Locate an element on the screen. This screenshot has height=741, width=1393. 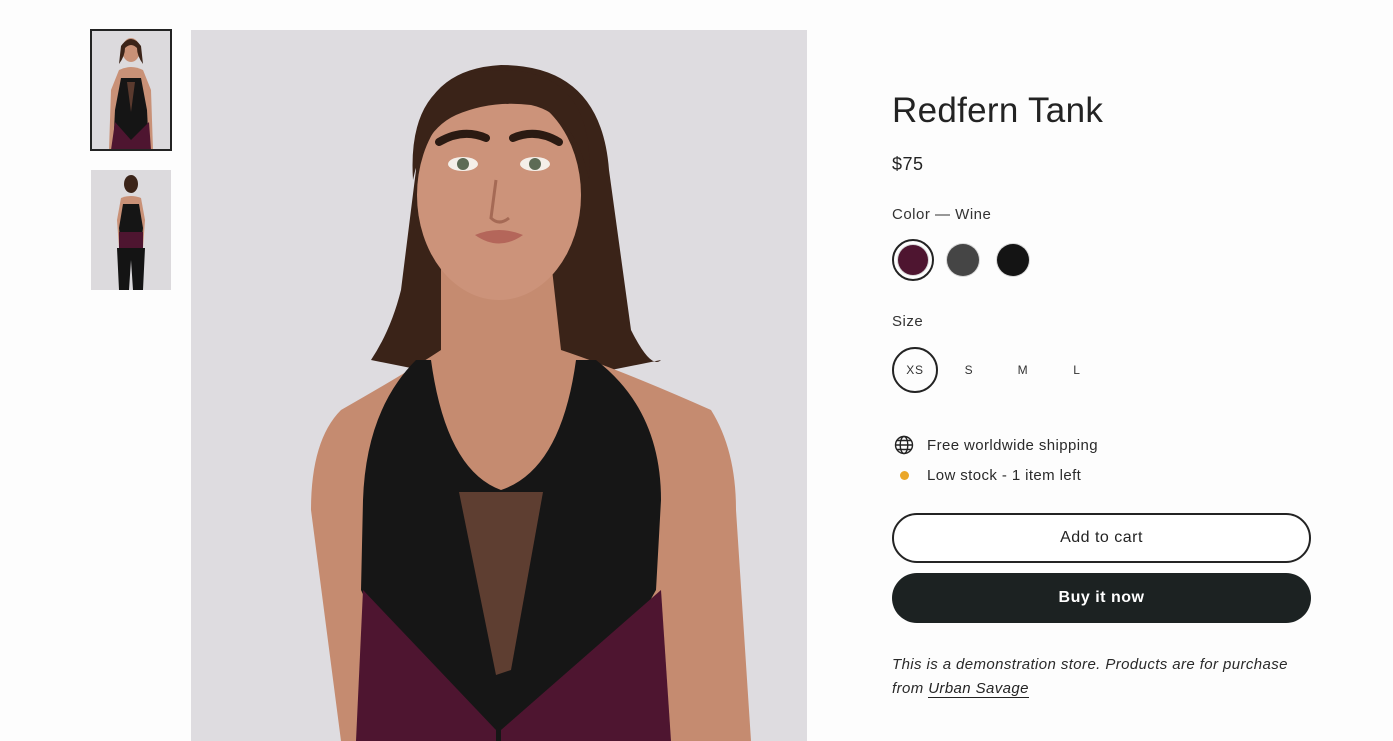
size-s: S is located at coordinates (969, 370).